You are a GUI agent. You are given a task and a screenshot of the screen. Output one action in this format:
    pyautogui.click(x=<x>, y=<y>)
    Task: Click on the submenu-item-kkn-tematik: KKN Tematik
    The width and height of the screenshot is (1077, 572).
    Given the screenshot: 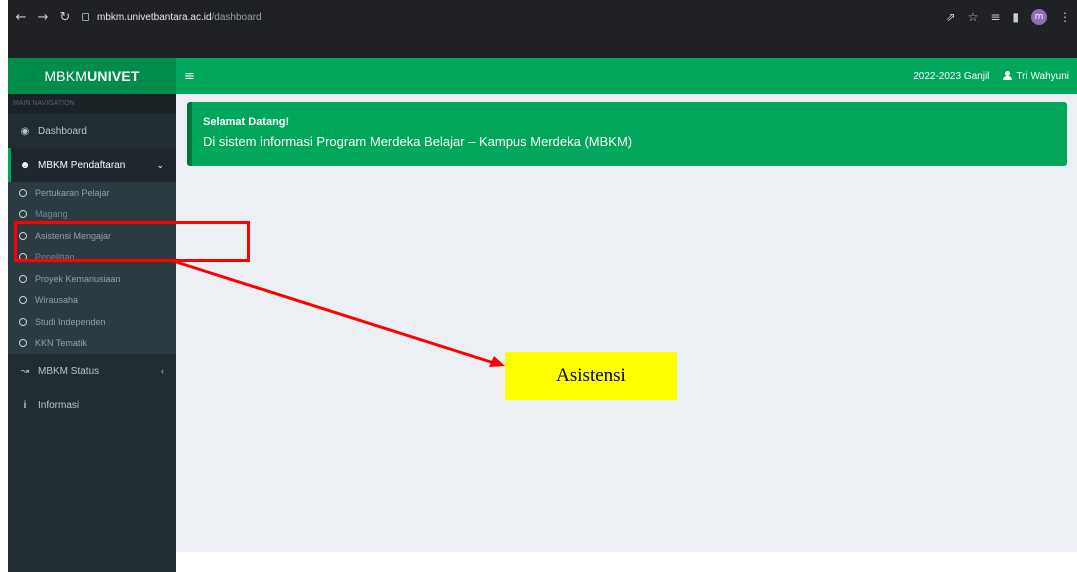 What is the action you would take?
    pyautogui.click(x=92, y=344)
    